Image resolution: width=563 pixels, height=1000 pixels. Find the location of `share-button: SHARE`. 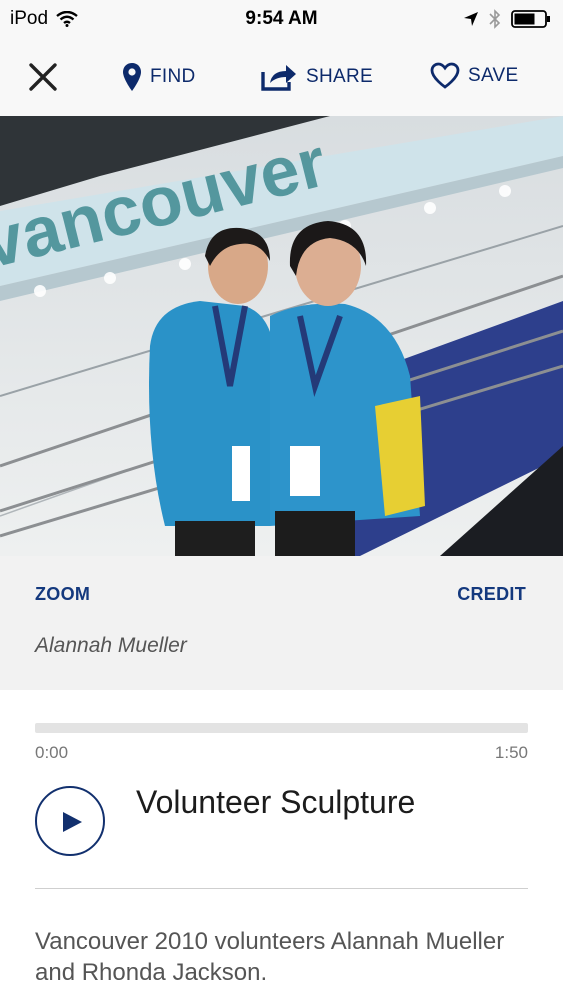

share-button: SHARE is located at coordinates (316, 77).